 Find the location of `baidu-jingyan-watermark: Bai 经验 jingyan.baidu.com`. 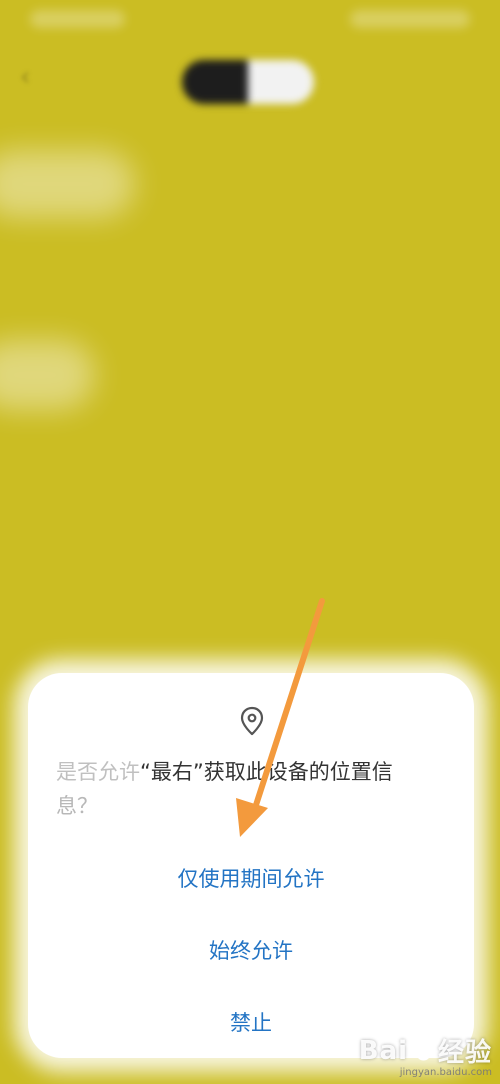

baidu-jingyan-watermark: Bai 经验 jingyan.baidu.com is located at coordinates (425, 1055).